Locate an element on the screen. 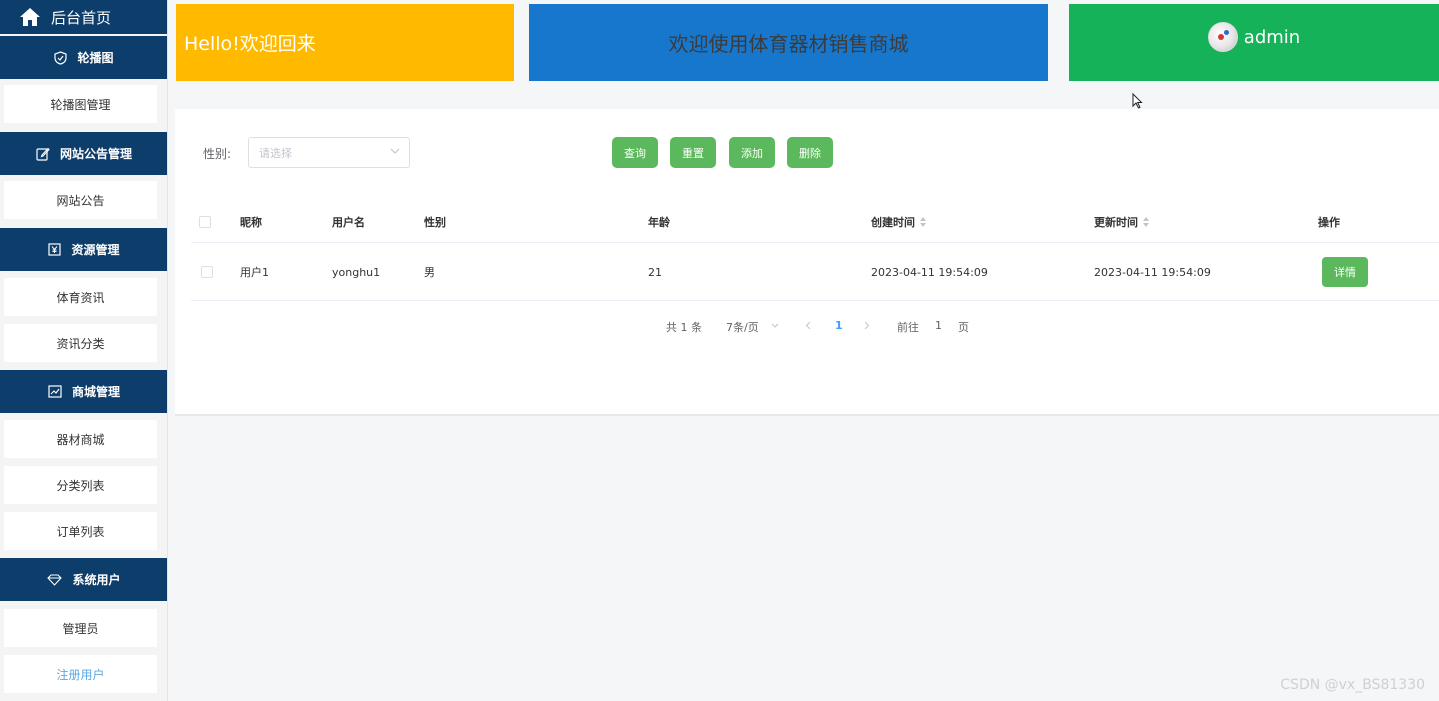 This screenshot has height=701, width=1439. column-header-age: 年龄 is located at coordinates (659, 222).